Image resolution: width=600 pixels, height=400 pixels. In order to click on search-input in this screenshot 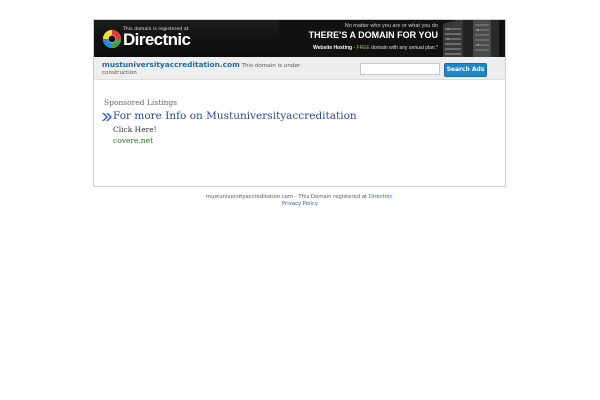, I will do `click(400, 69)`.